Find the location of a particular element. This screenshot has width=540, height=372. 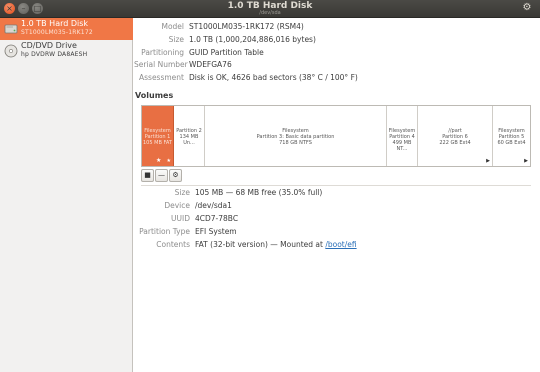

uuid-value: 4CD7-78BC is located at coordinates (217, 218).